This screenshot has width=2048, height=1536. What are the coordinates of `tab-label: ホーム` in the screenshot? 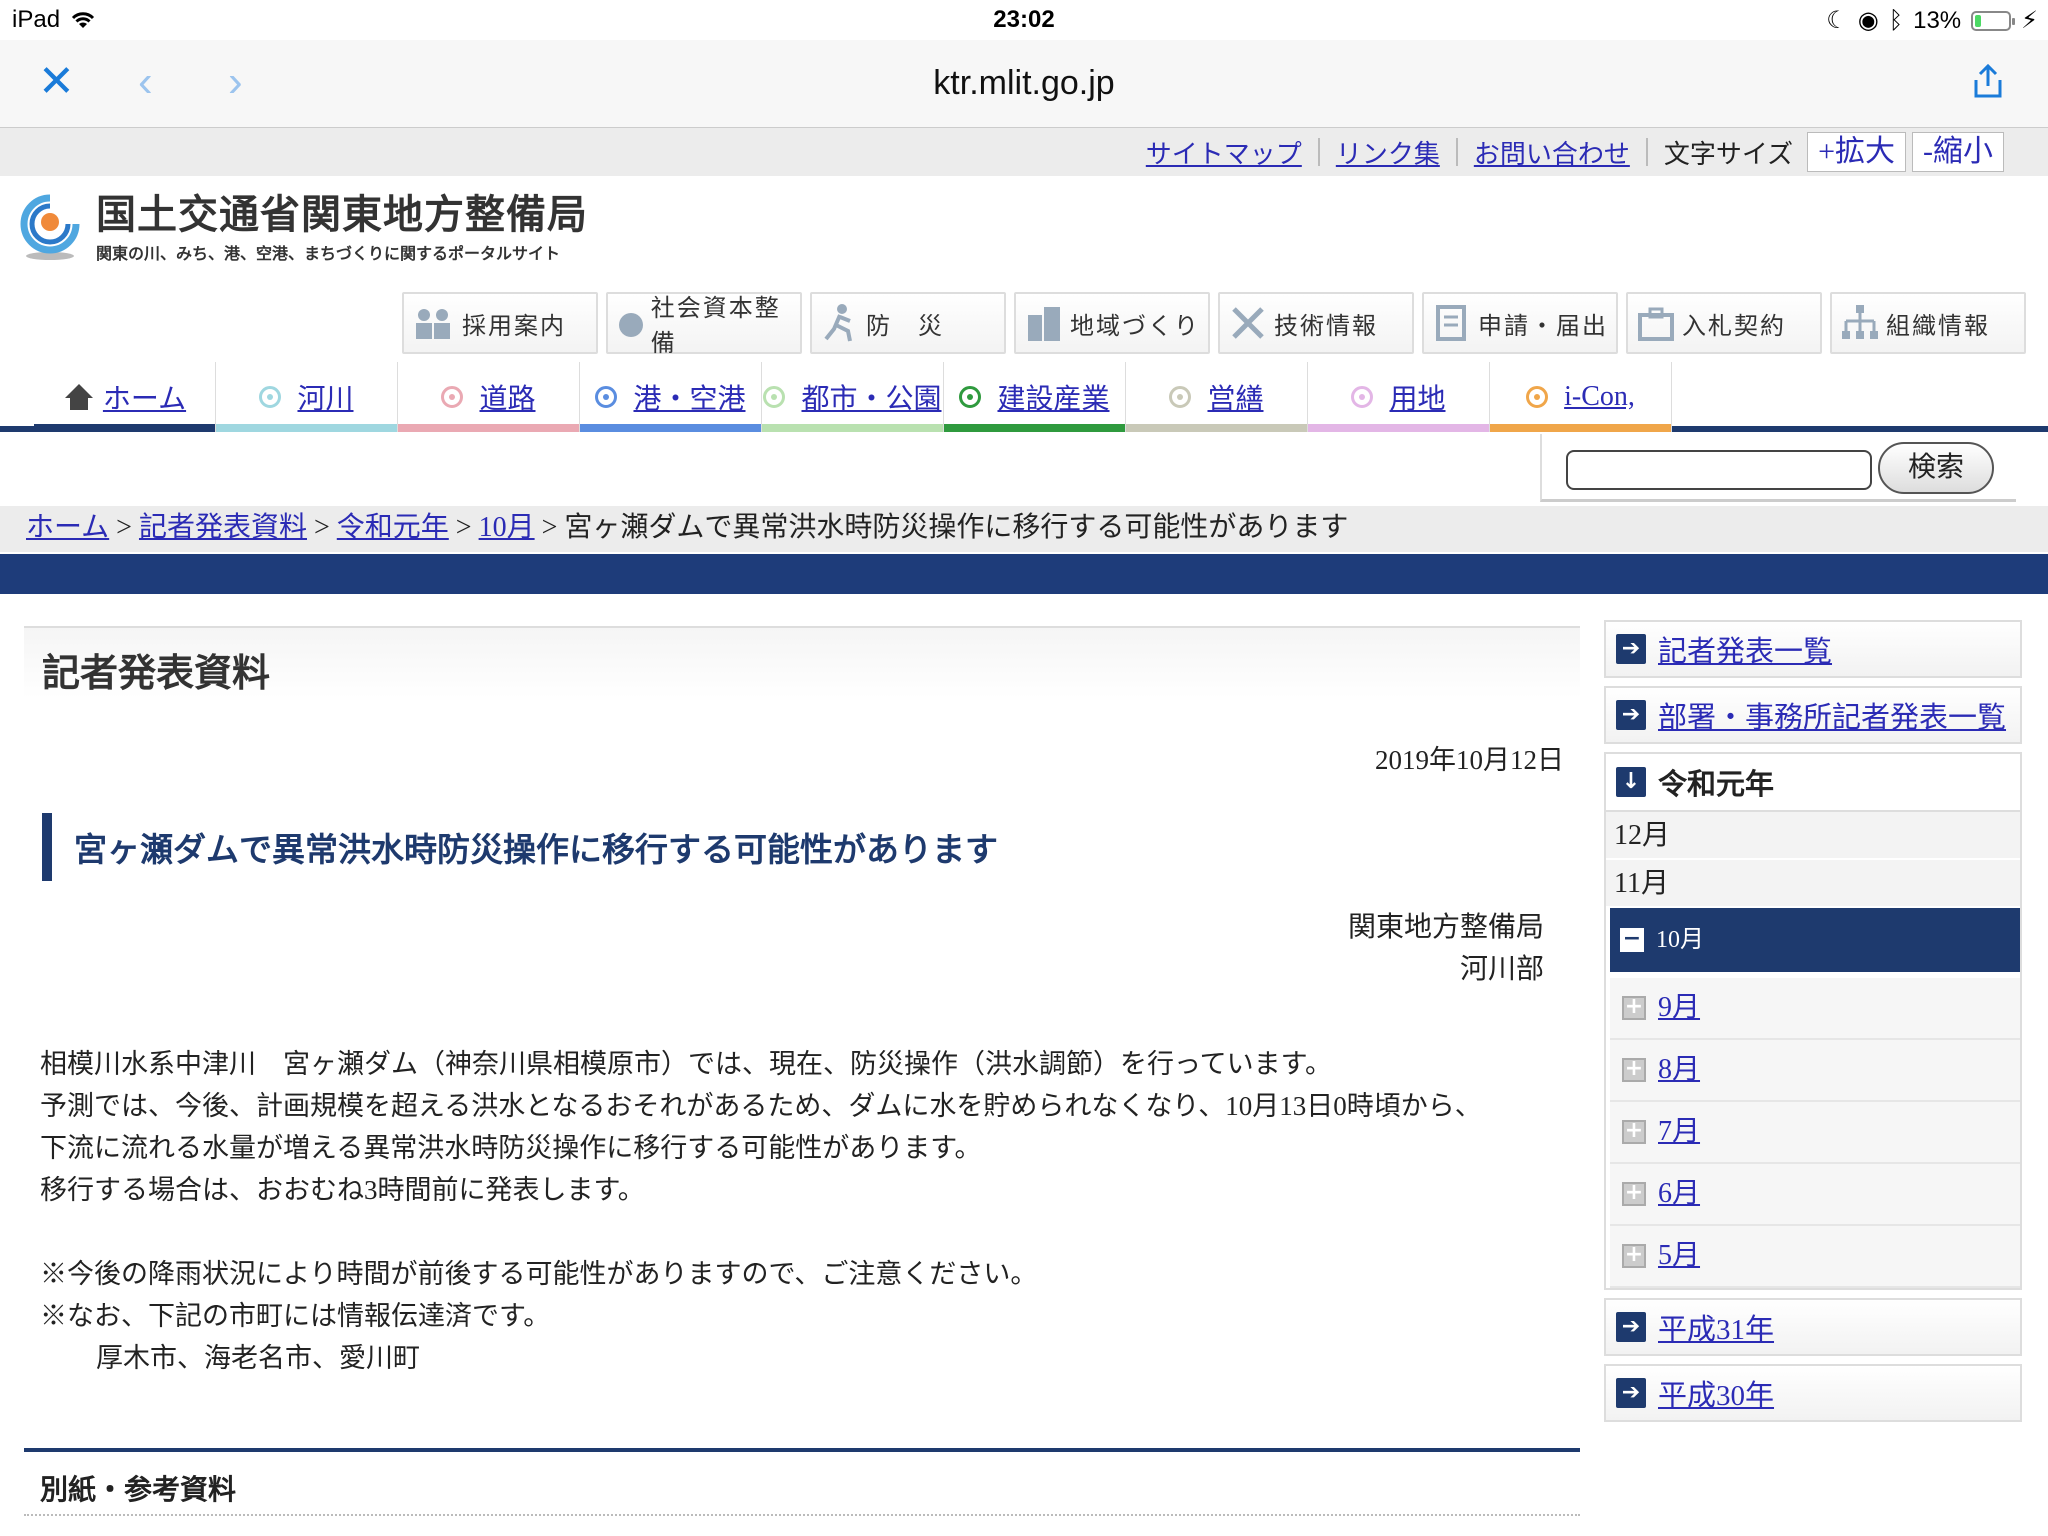 It's located at (144, 397).